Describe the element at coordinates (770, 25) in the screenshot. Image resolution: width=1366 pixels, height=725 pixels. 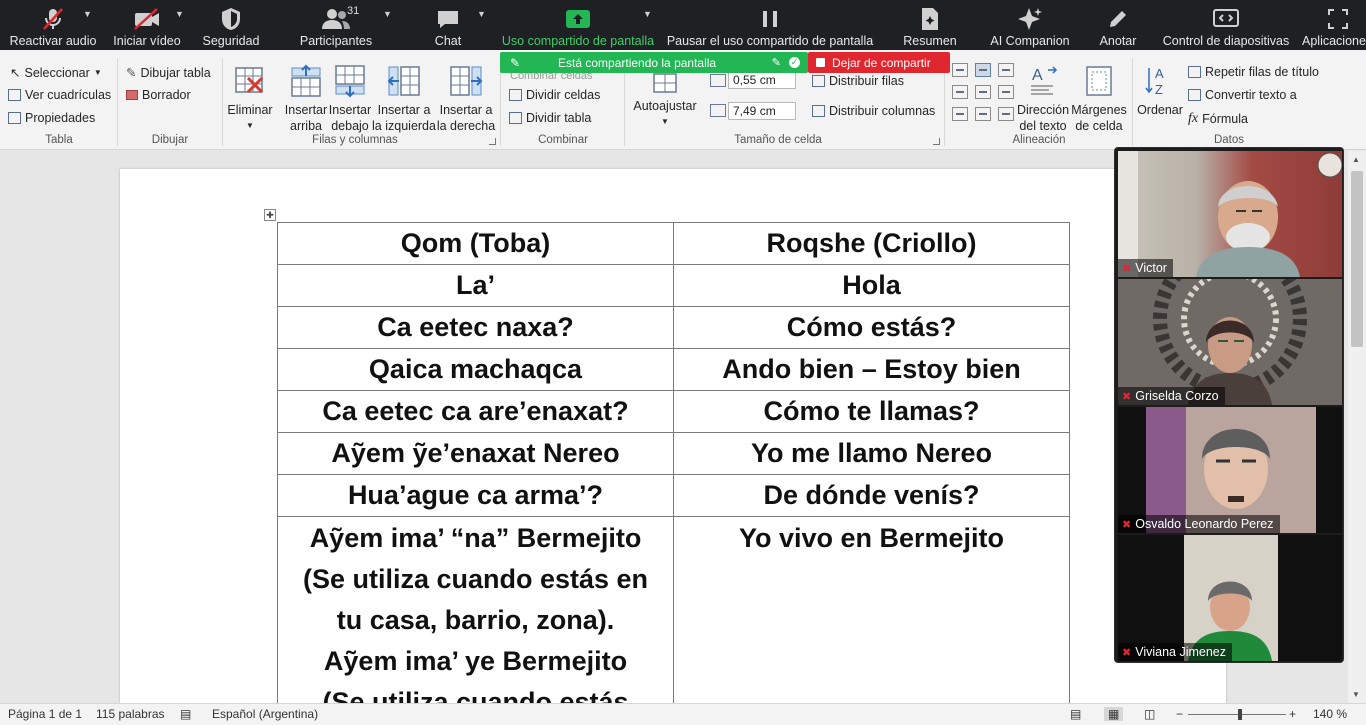
I see `pause-share-button: Pausar el uso compartido de pantalla` at that location.